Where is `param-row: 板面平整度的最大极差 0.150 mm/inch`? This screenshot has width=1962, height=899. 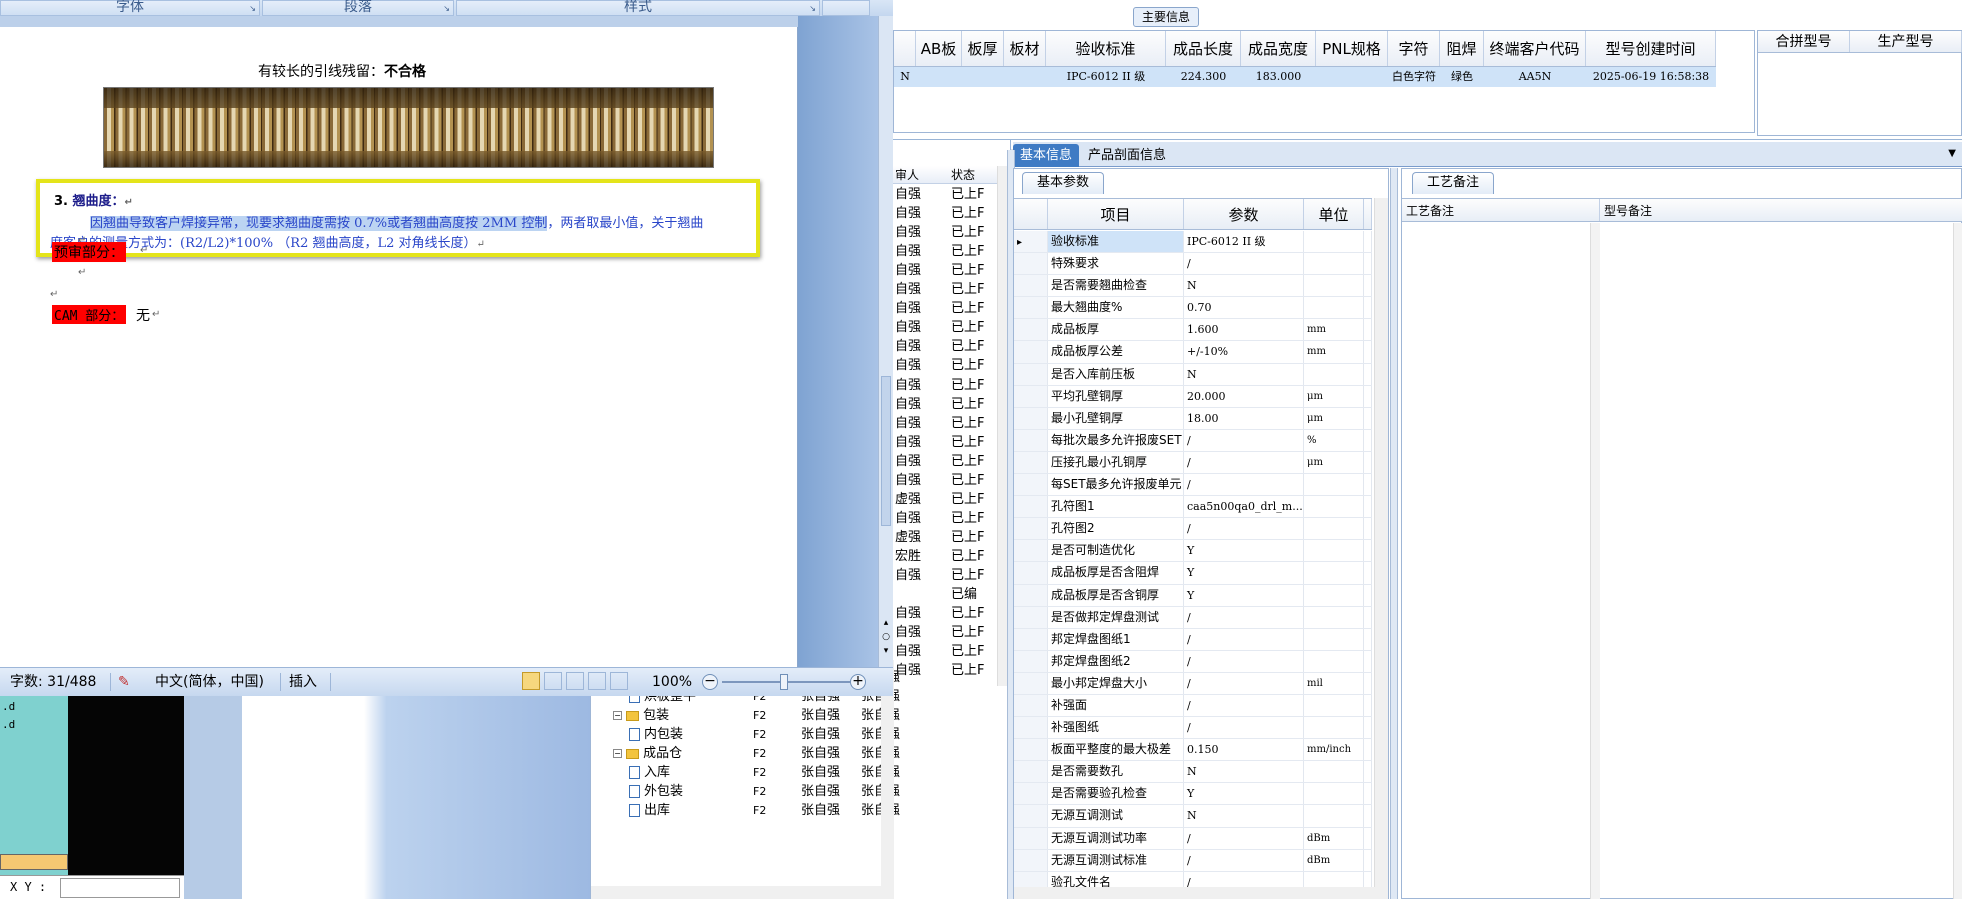
param-row: 板面平整度的最大极差 0.150 mm/inch is located at coordinates (1193, 750).